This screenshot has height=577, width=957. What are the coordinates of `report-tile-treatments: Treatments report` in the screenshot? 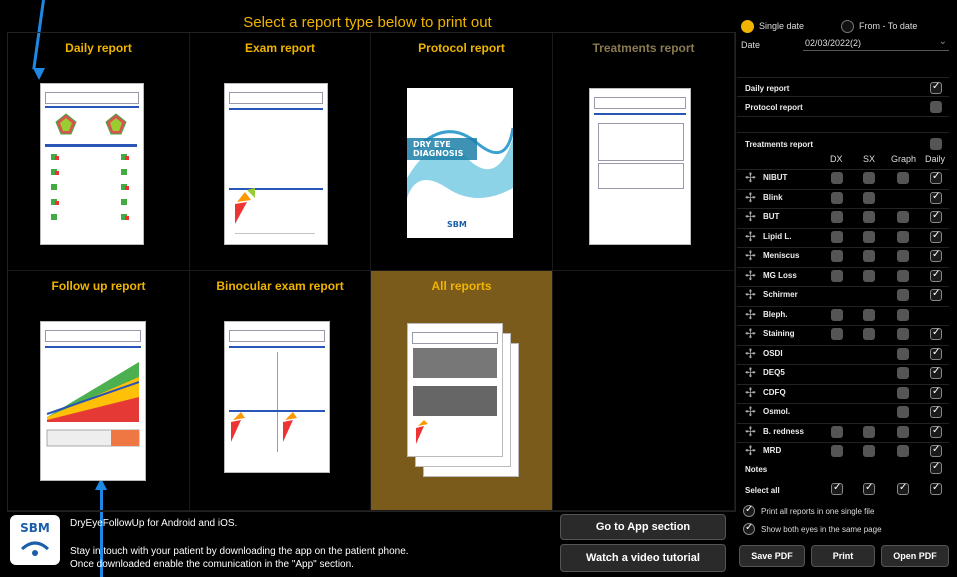 It's located at (644, 152).